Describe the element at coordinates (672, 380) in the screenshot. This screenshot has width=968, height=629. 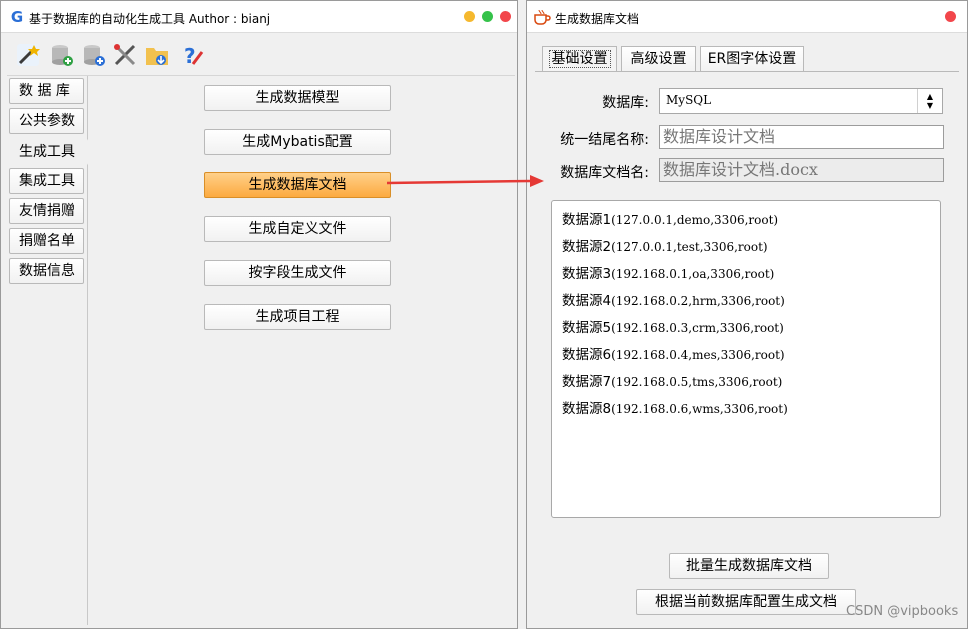
I see `list-item: 数据源7(192.168.0.5,tms,3306,root)` at that location.